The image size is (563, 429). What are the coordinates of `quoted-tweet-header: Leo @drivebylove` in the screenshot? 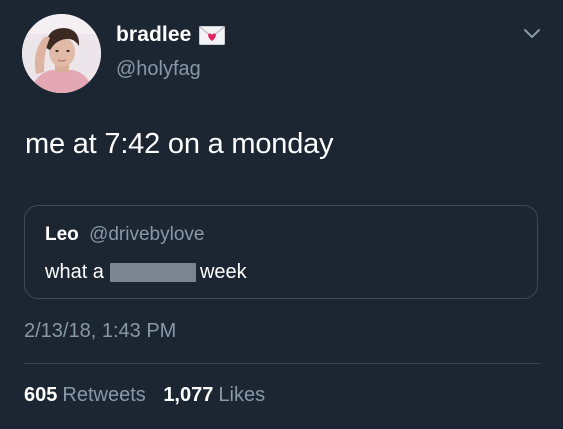 It's located at (124, 235).